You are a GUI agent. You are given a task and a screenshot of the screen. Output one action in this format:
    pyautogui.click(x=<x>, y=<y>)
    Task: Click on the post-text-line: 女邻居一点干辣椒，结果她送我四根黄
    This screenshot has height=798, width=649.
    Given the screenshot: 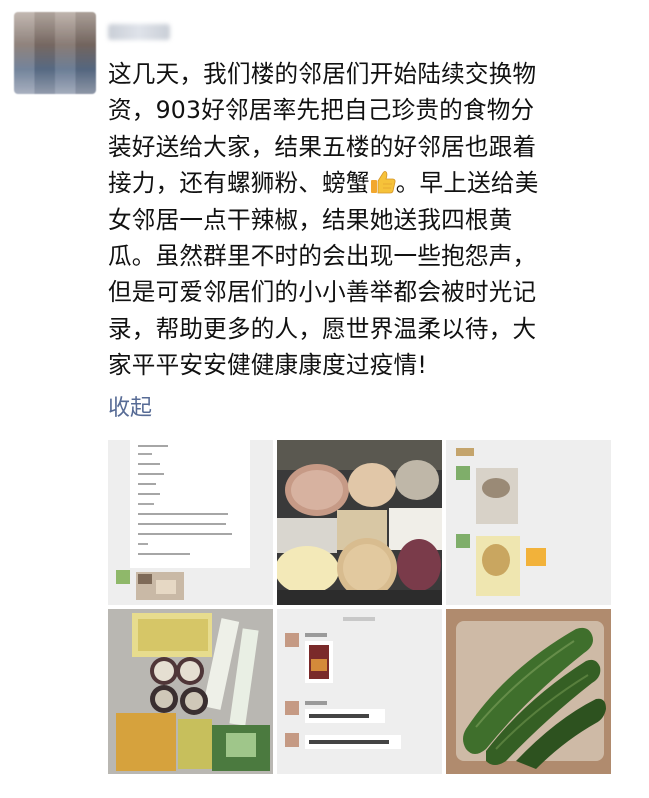 What is the action you would take?
    pyautogui.click(x=310, y=219)
    